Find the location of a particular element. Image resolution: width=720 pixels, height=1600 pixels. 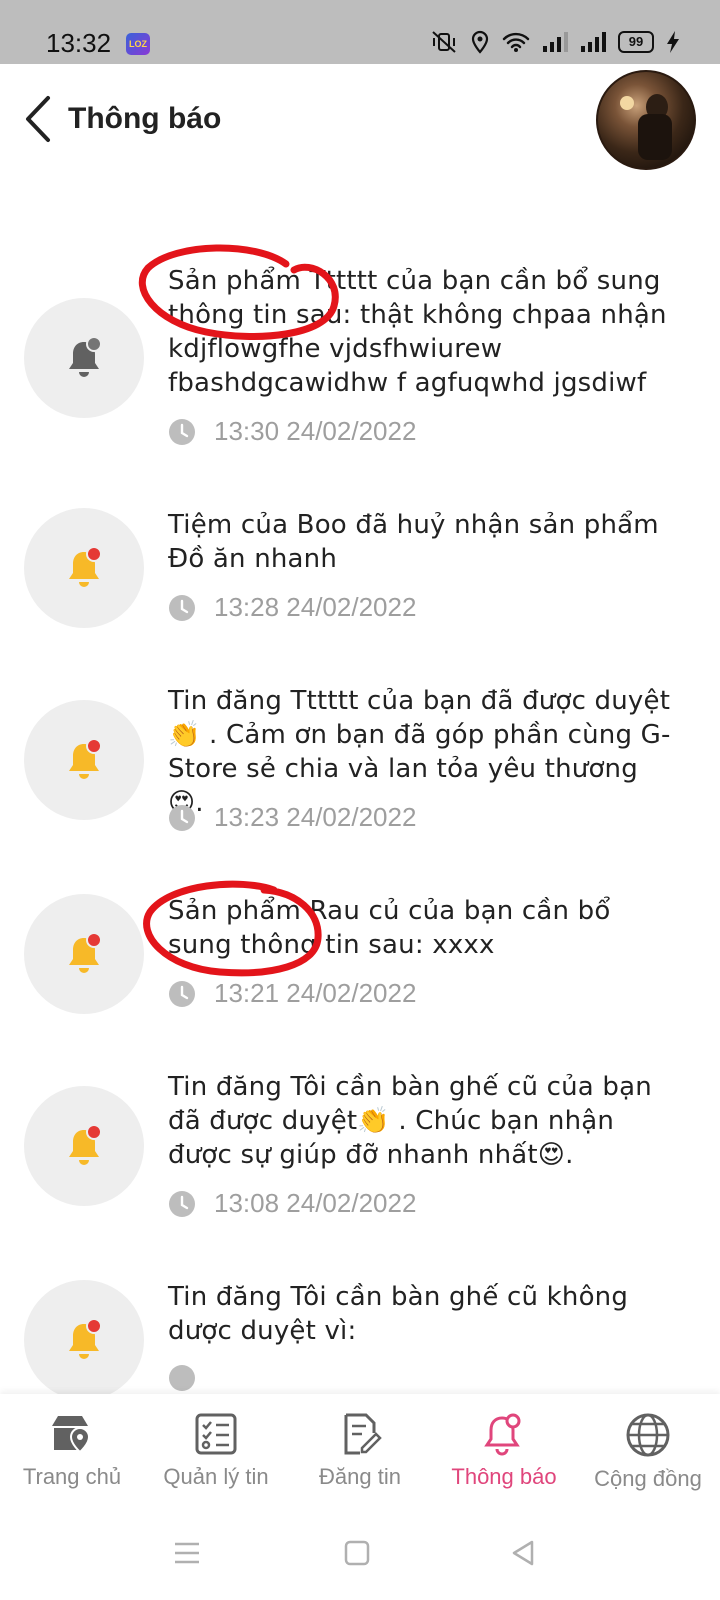

store-location-icon is located at coordinates (71, 1435).